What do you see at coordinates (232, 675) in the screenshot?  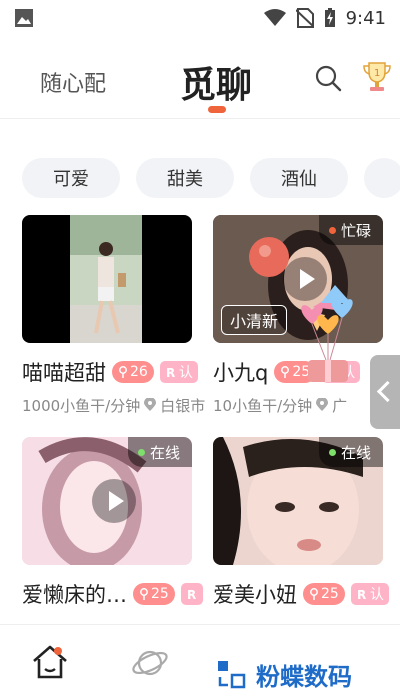 I see `watermark-logo-icon` at bounding box center [232, 675].